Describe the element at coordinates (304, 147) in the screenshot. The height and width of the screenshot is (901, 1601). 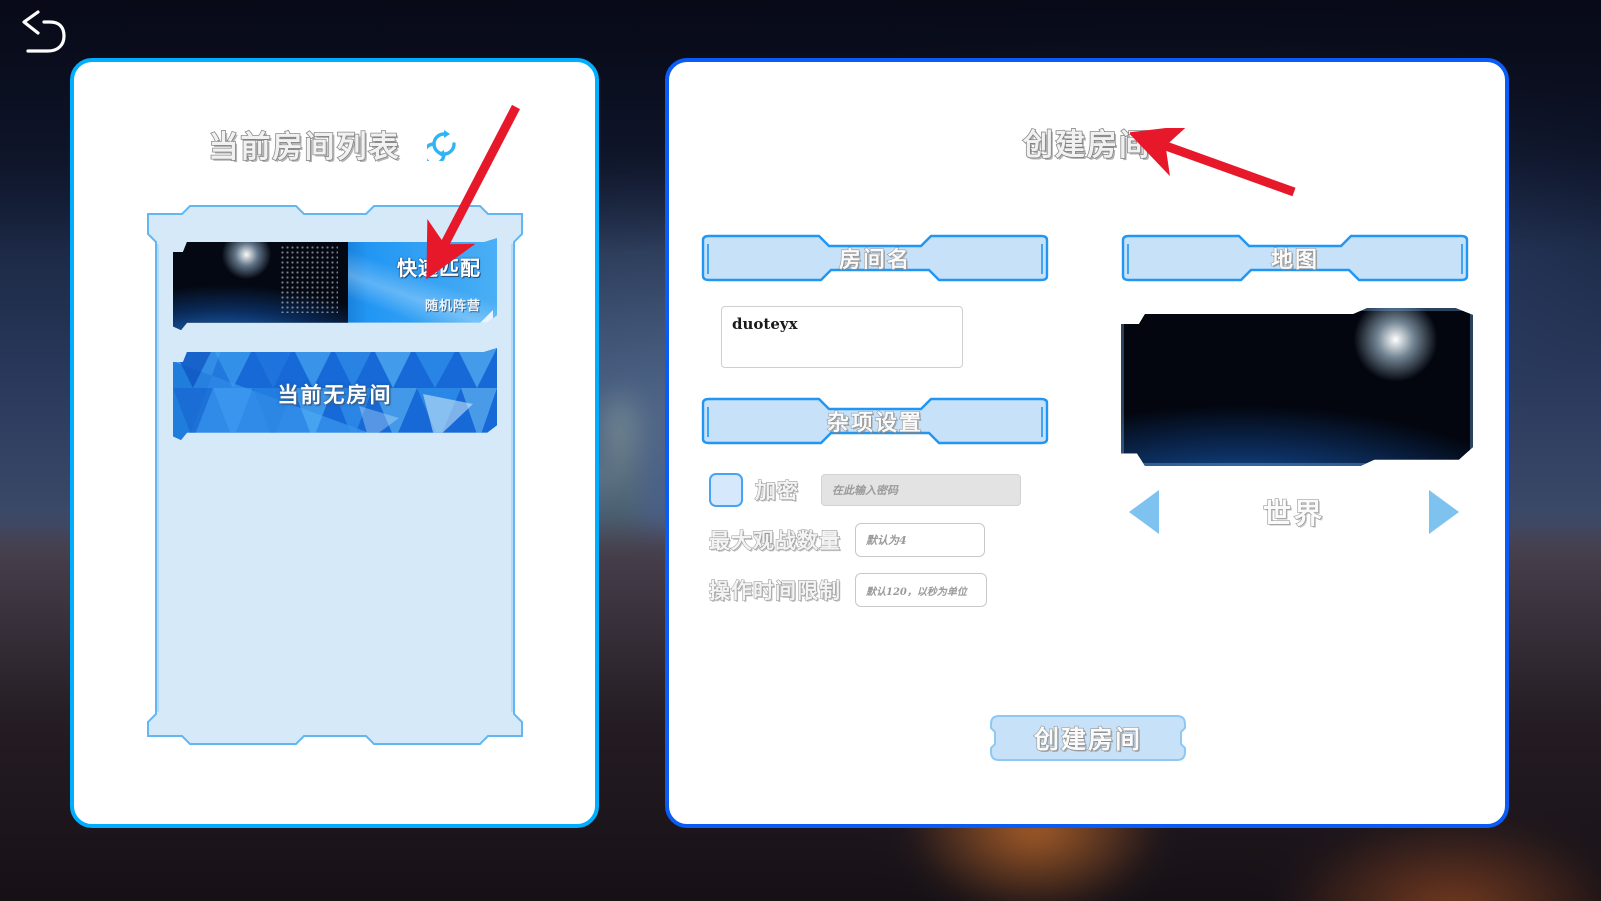
I see `page-title: 当前房间列表` at that location.